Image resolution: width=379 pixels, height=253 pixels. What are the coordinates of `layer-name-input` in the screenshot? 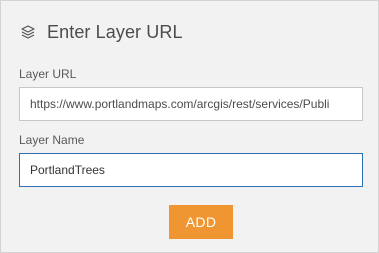 It's located at (191, 170).